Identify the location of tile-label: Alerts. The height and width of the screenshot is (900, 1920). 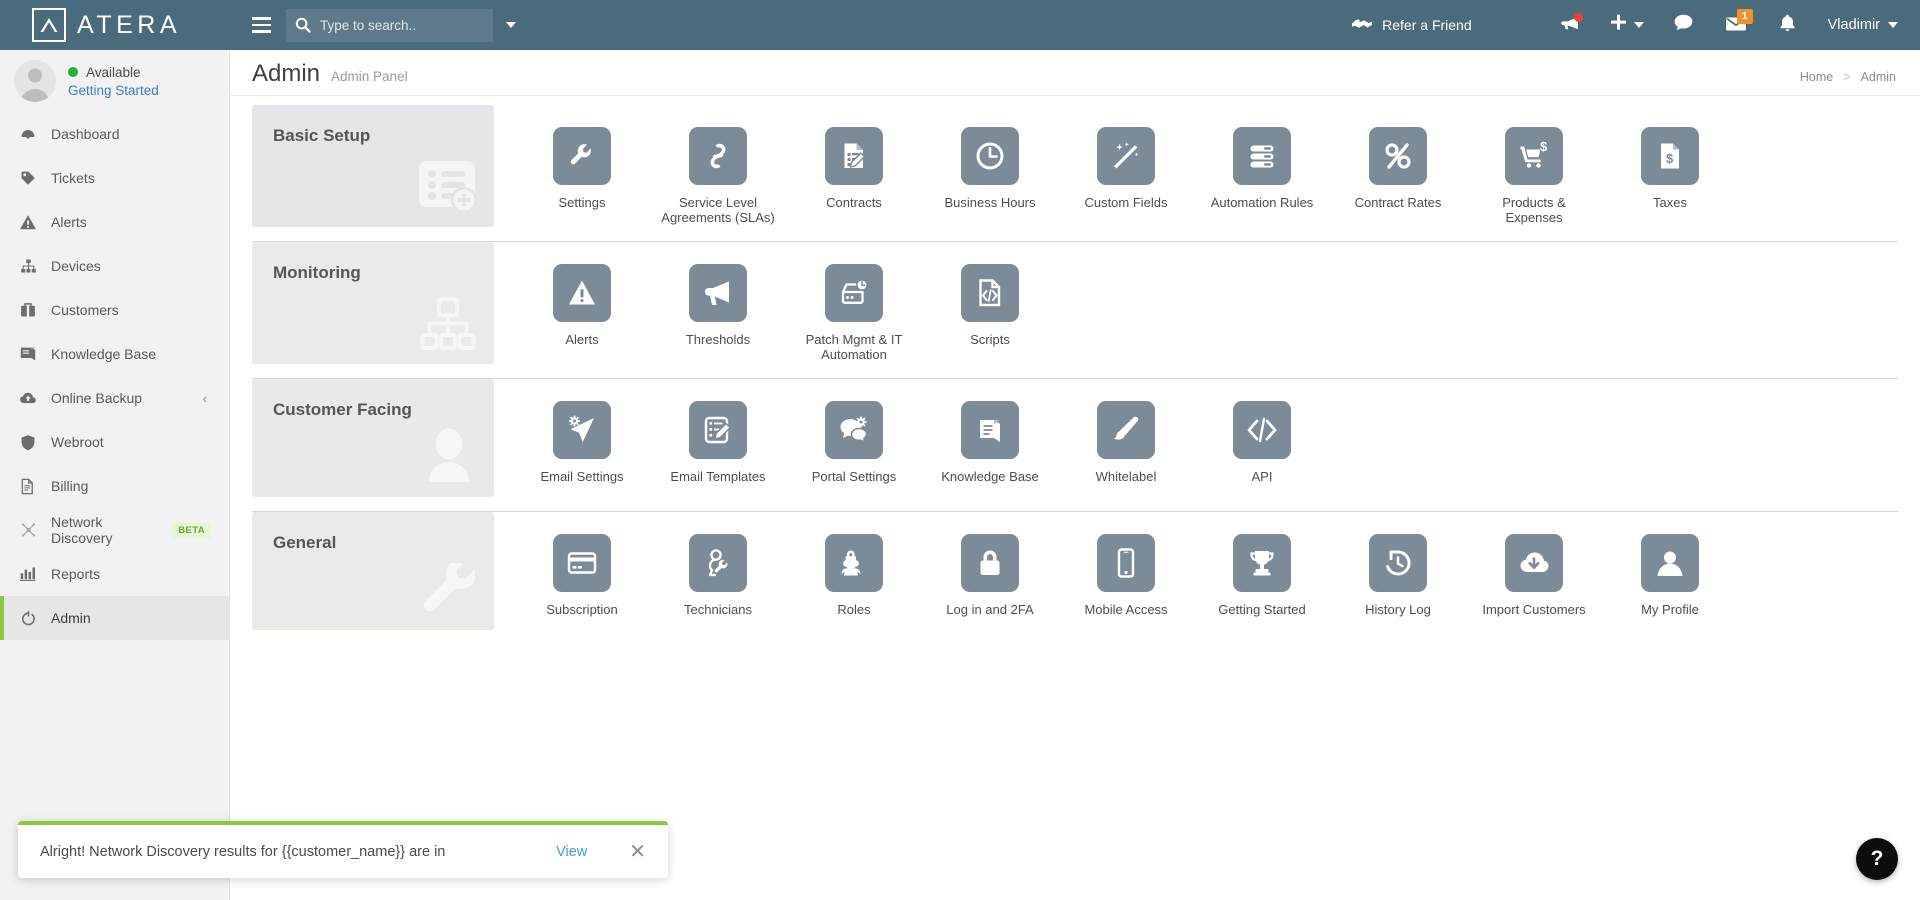
(582, 339).